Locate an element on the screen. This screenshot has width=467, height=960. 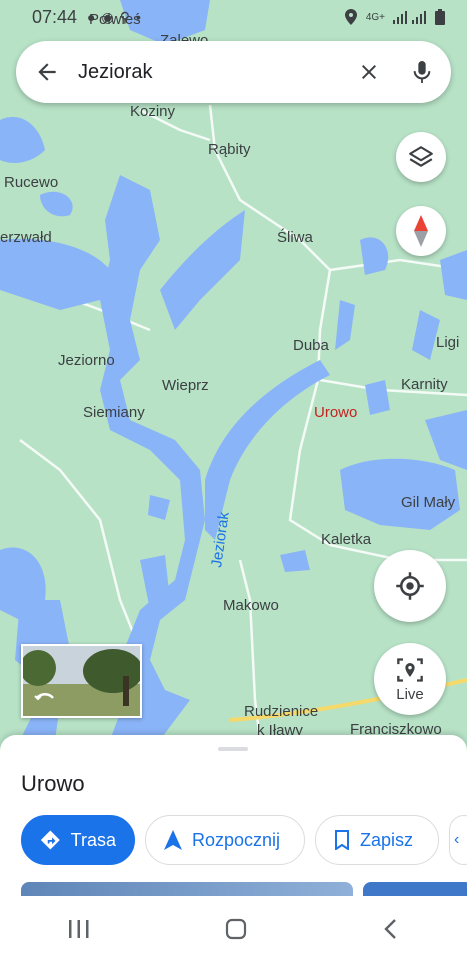
save-label: Zapisz is located at coordinates (387, 839).